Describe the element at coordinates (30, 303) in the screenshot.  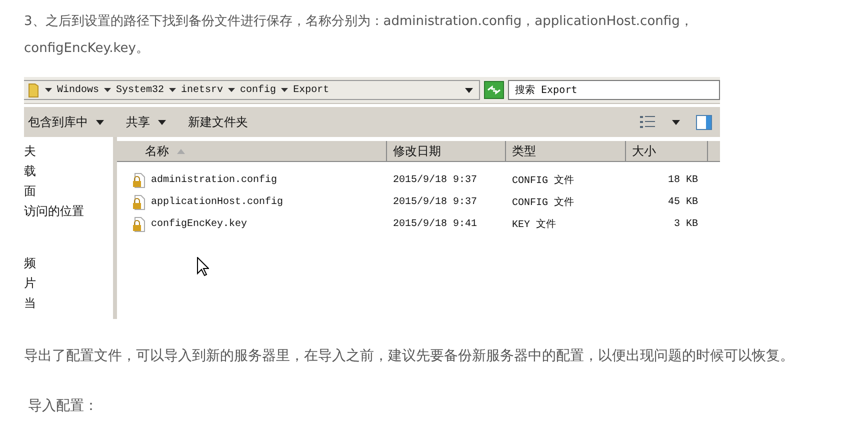
I see `sidebar-item: 当` at that location.